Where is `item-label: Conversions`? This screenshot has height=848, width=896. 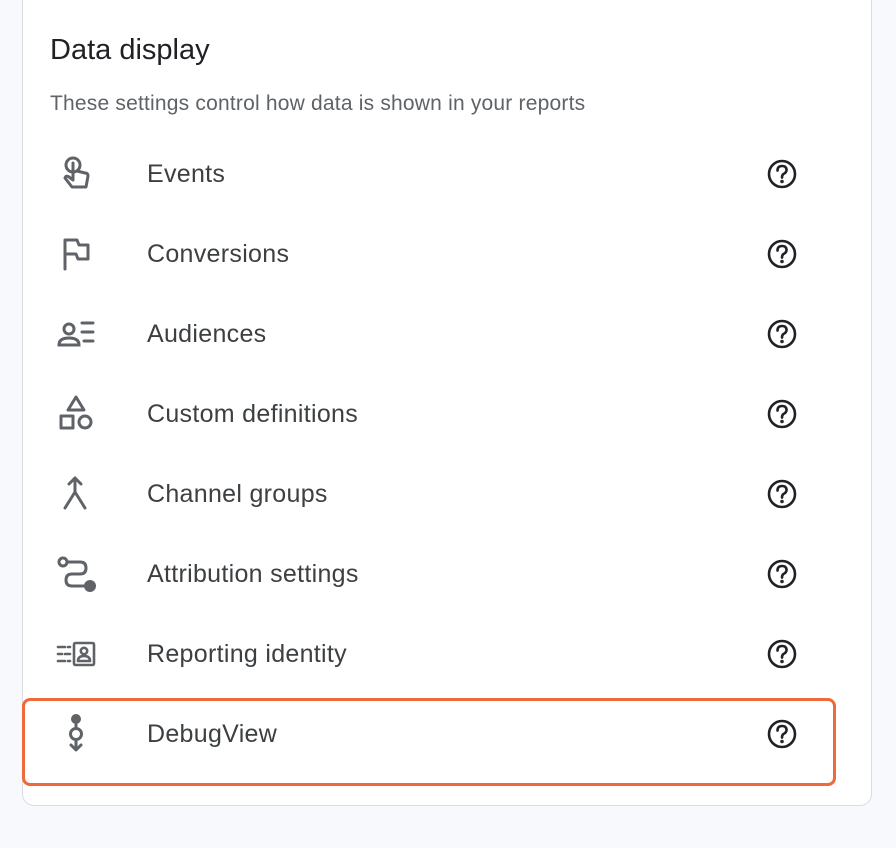 item-label: Conversions is located at coordinates (218, 254).